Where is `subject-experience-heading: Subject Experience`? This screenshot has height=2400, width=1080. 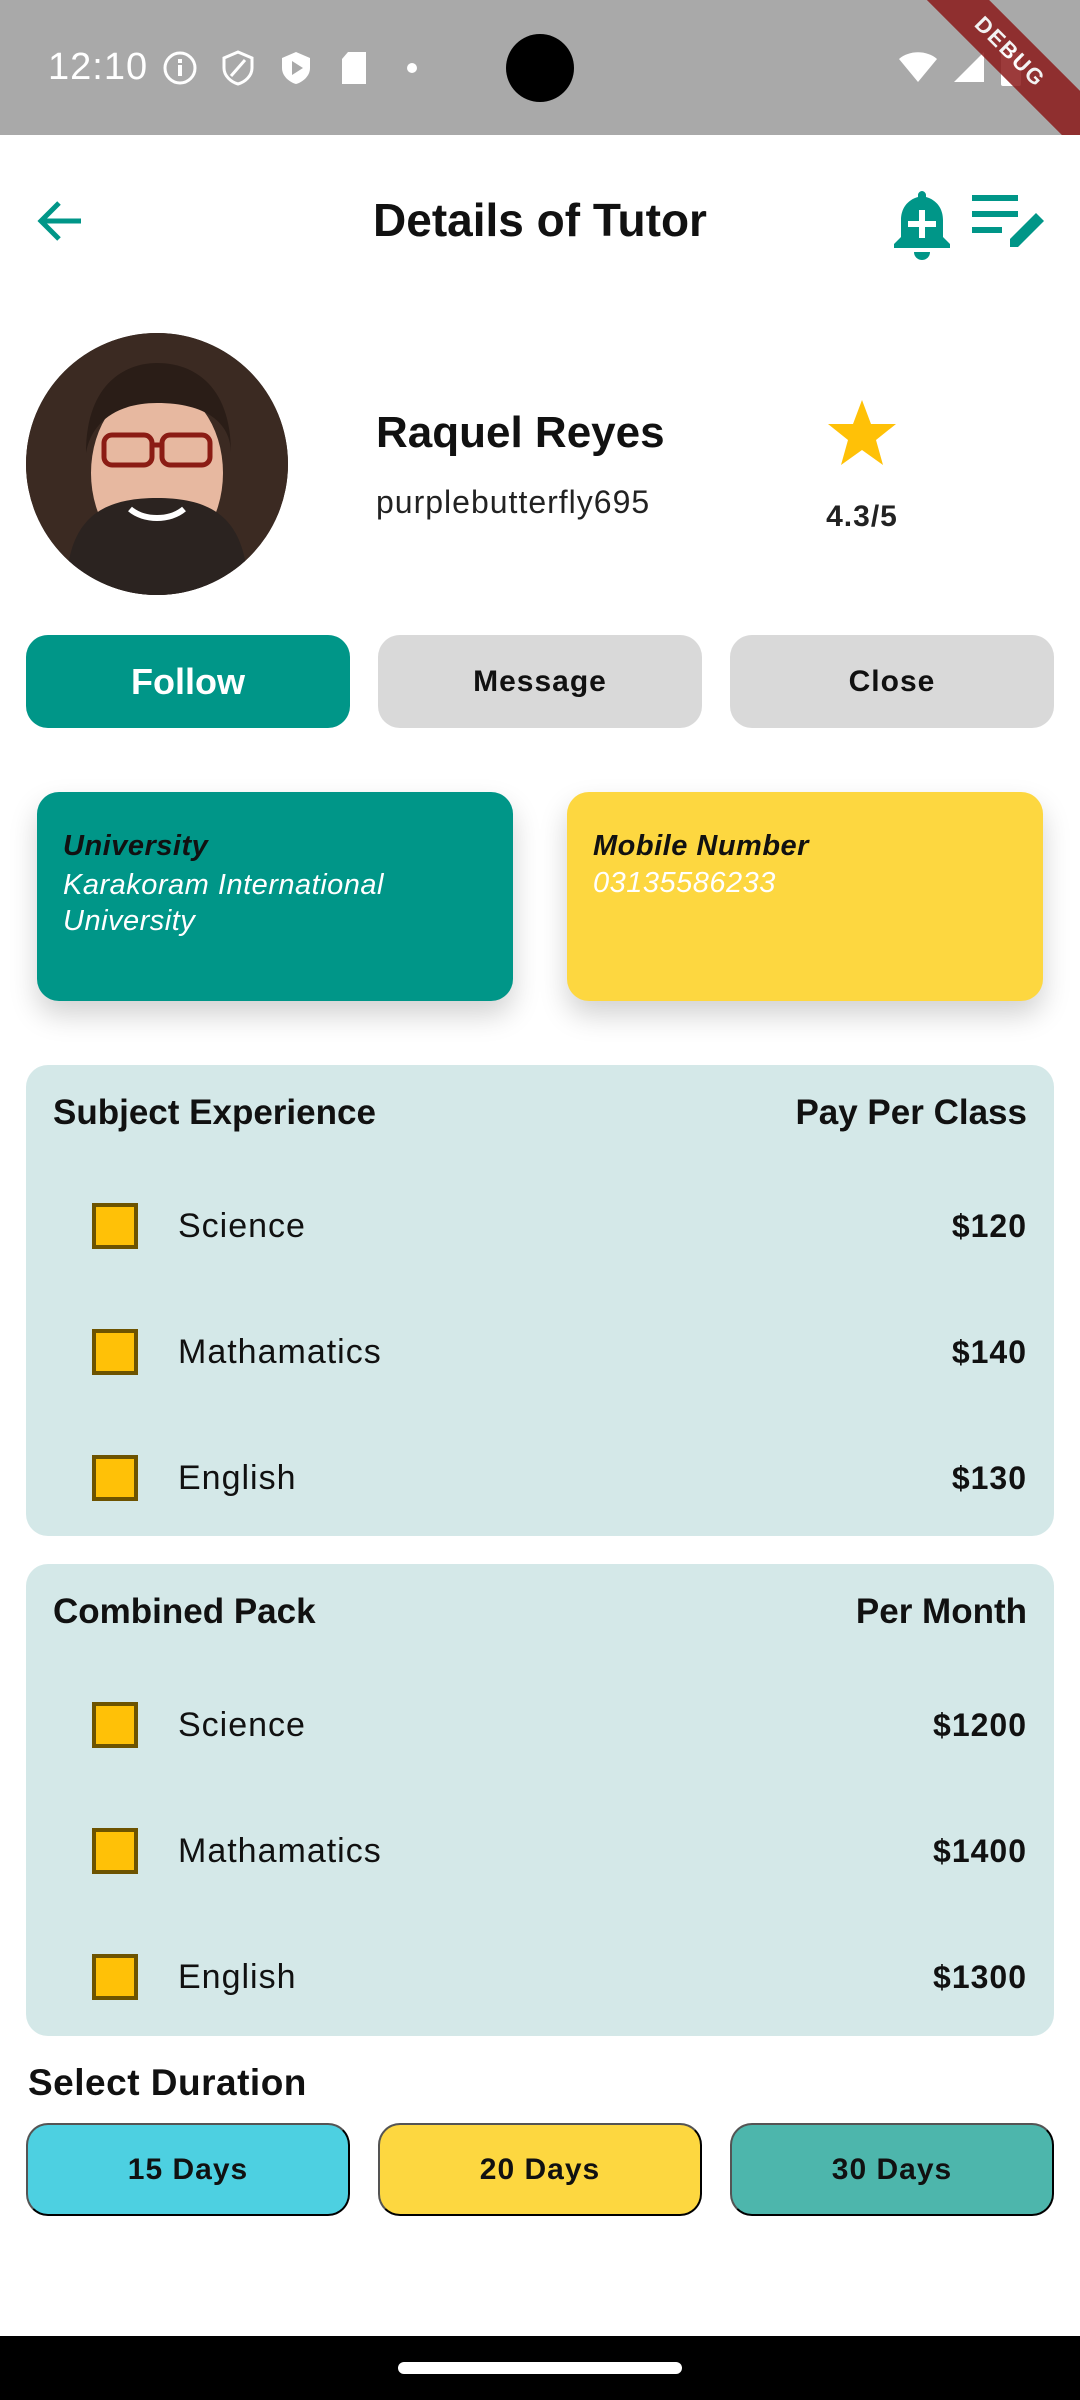 subject-experience-heading: Subject Experience is located at coordinates (214, 1112).